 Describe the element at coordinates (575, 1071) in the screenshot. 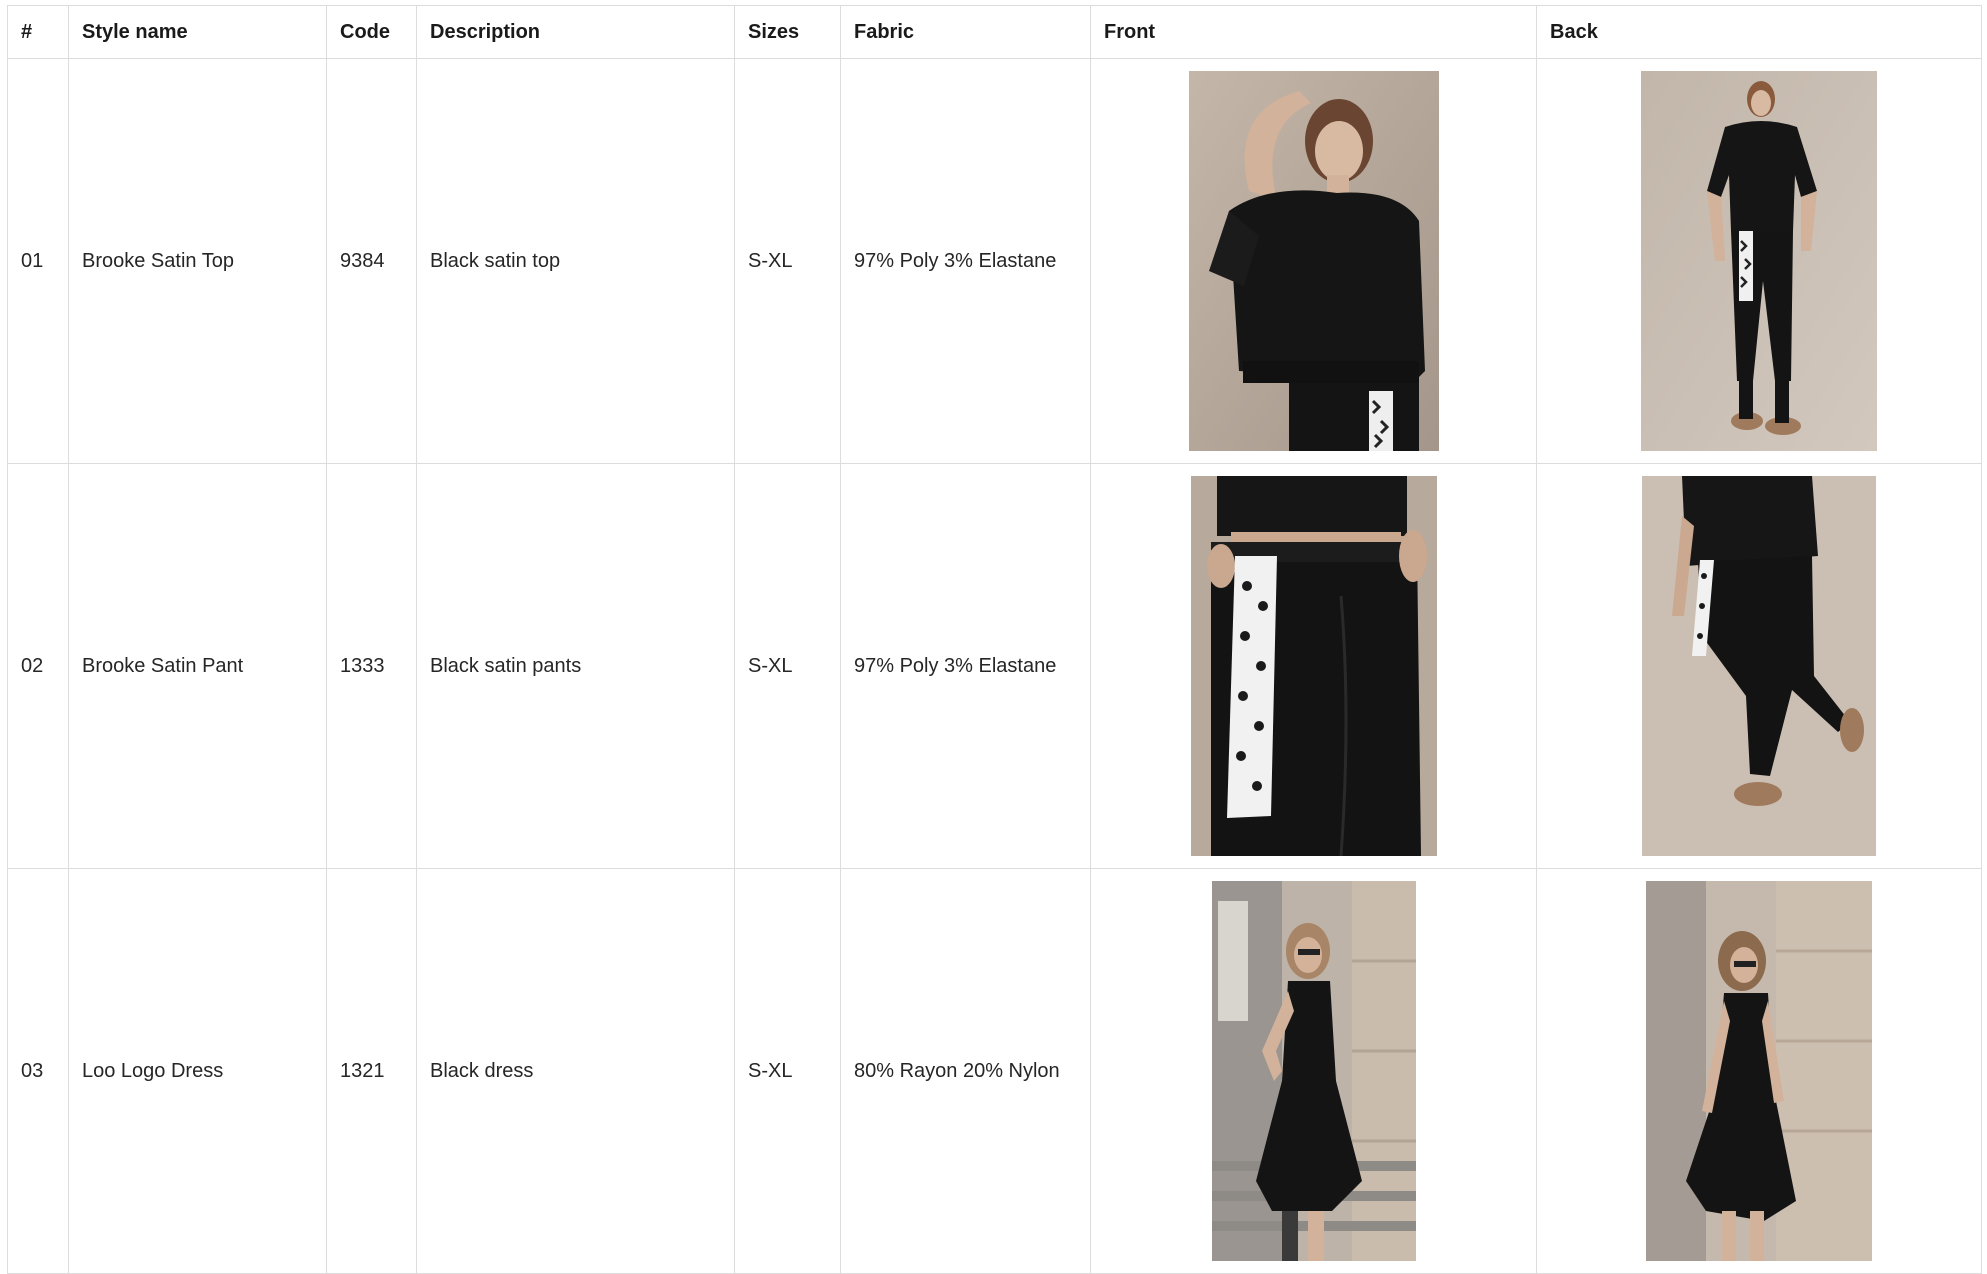

I see `style-description: Black dress` at that location.